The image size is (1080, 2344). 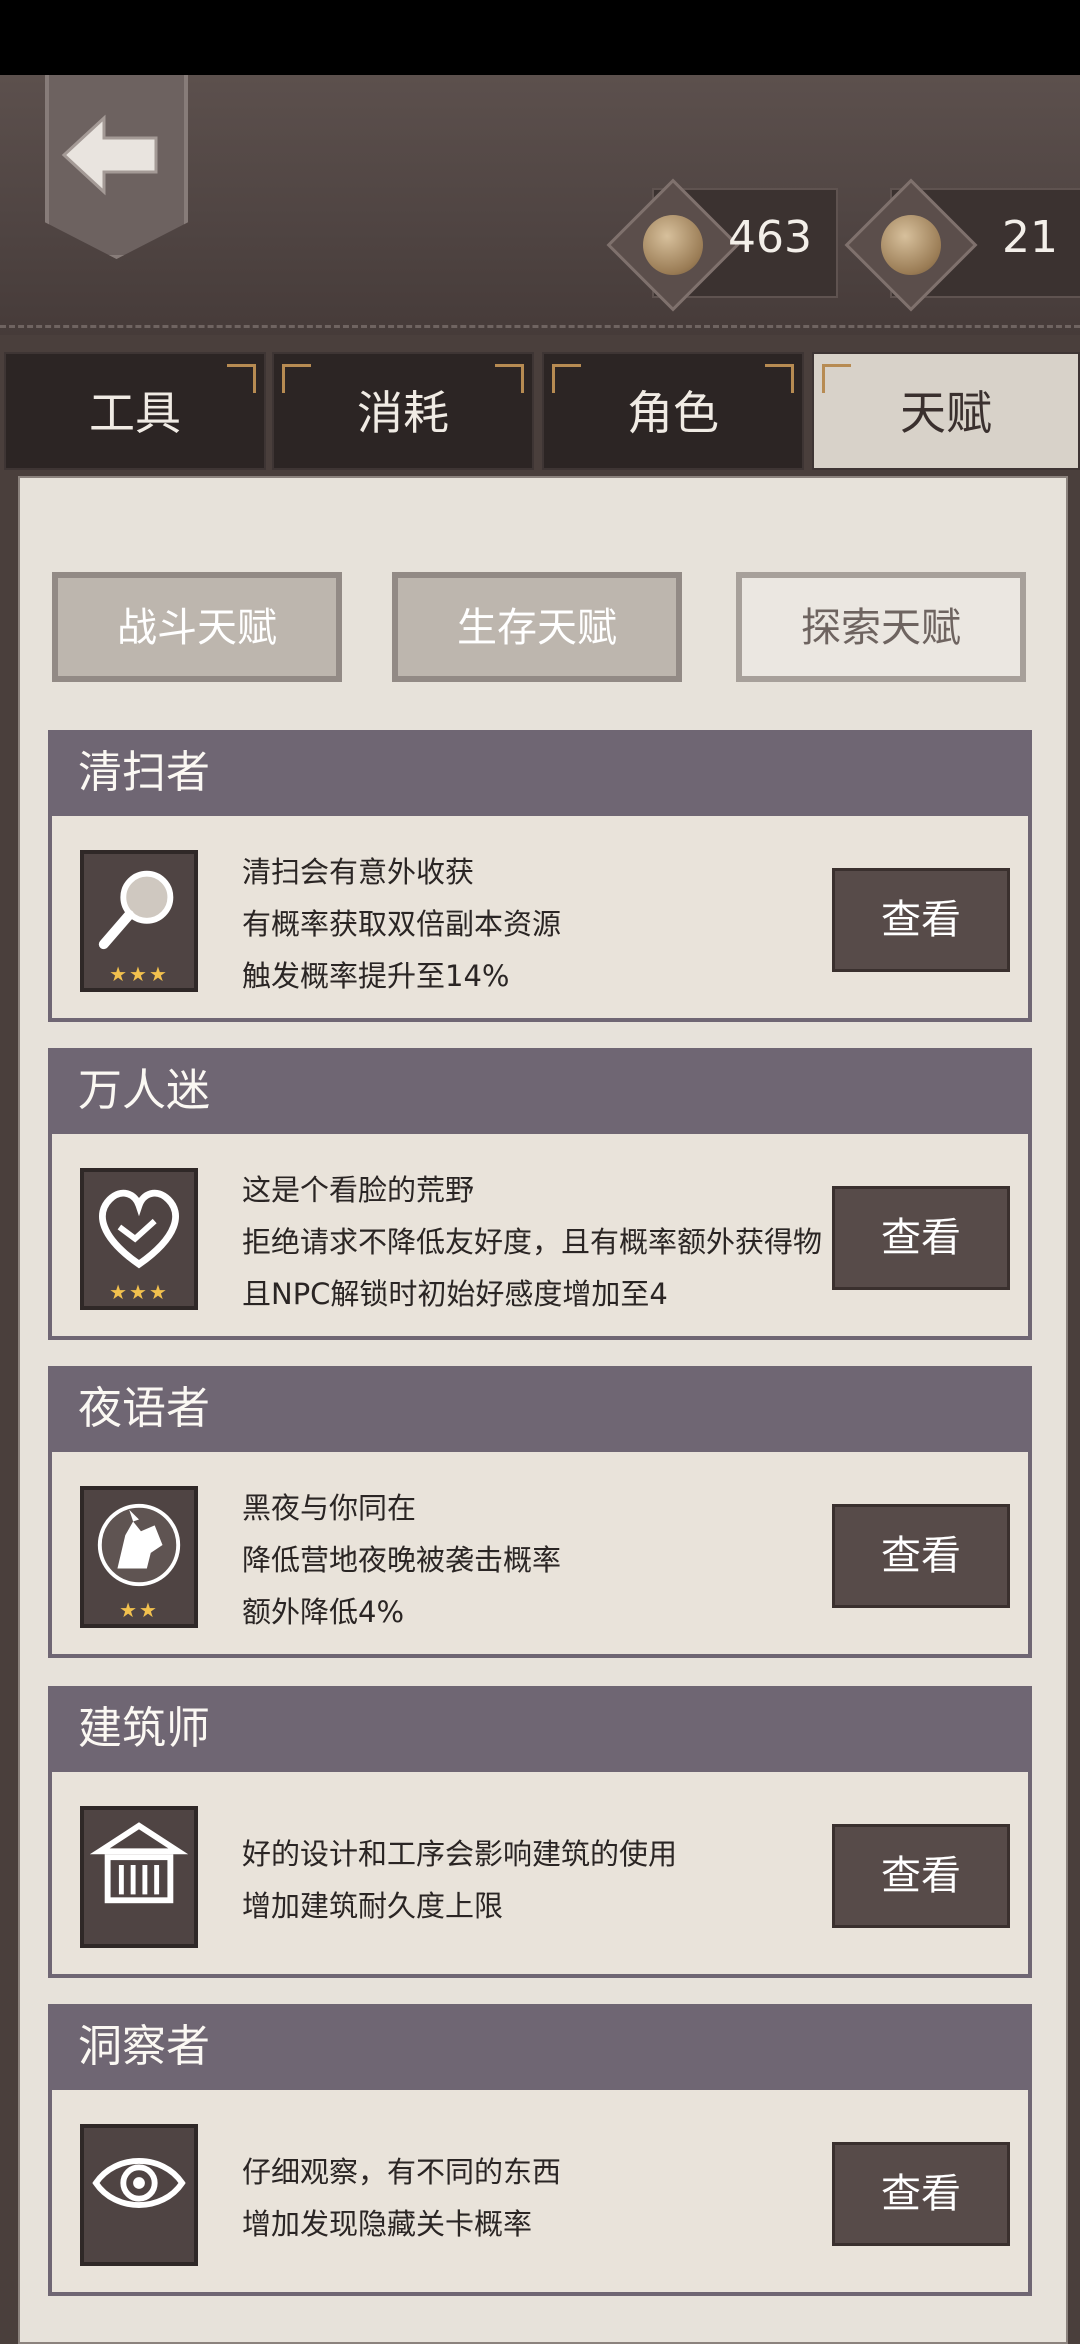 I want to click on back-arrow-icon, so click(x=110, y=155).